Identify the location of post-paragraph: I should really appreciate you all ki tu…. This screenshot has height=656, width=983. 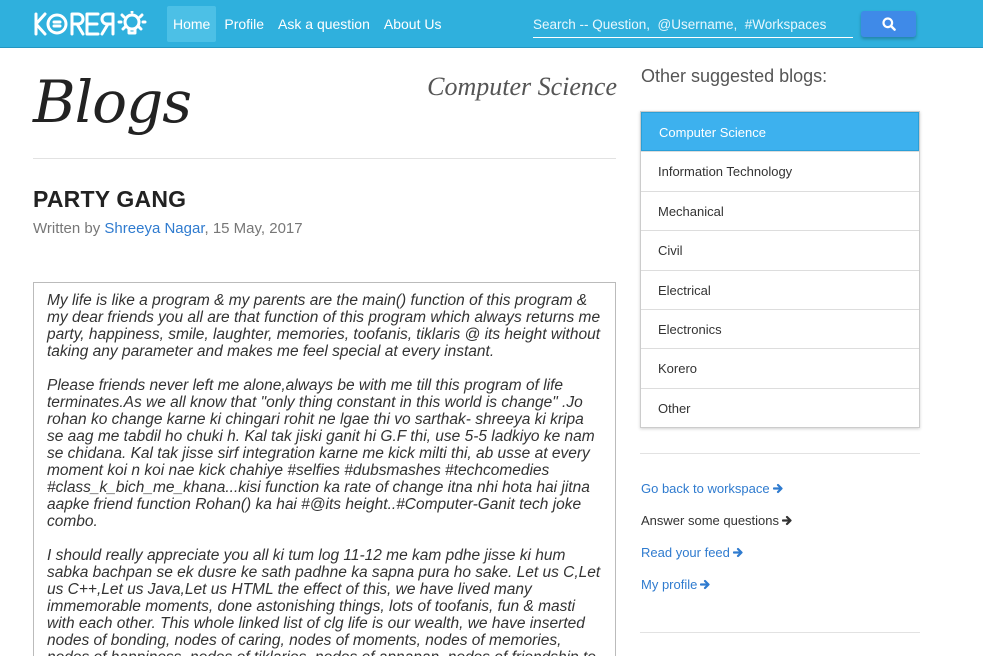
(324, 601).